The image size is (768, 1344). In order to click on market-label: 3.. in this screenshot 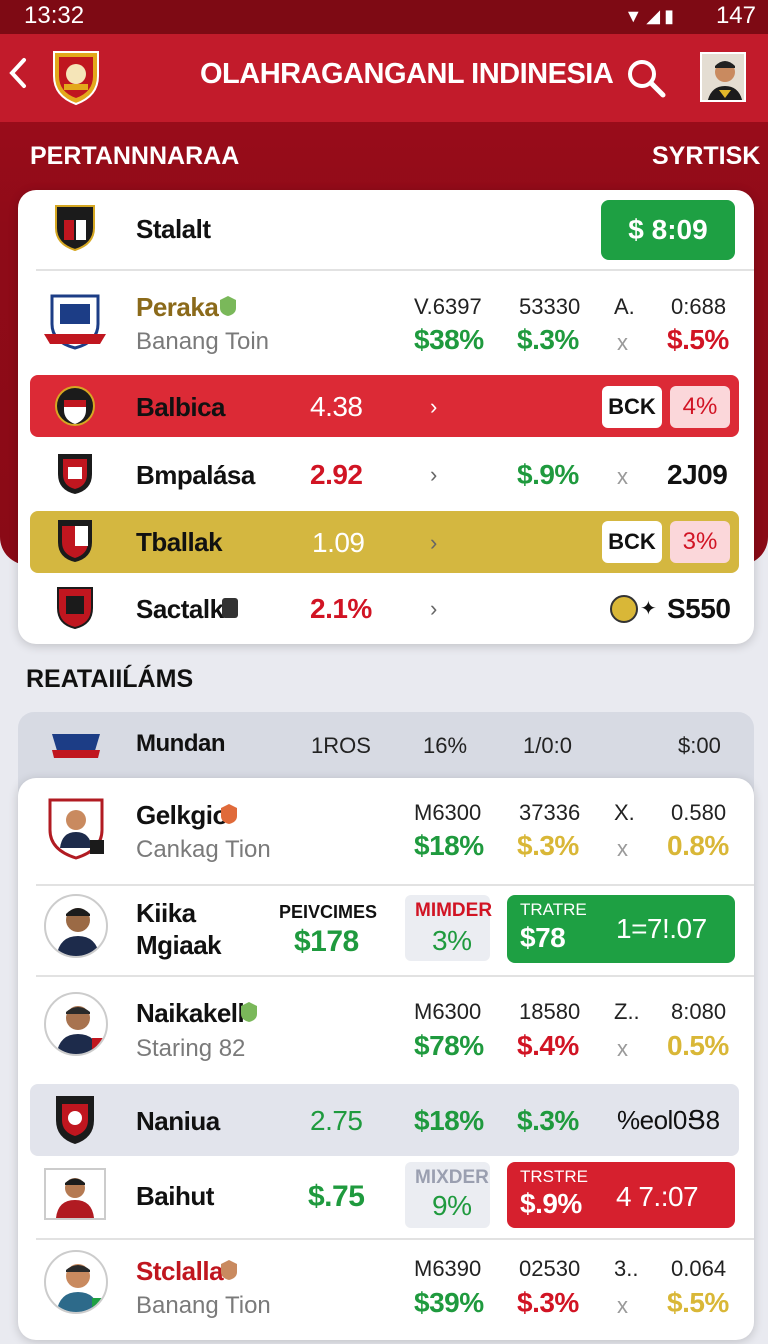, I will do `click(626, 1268)`.